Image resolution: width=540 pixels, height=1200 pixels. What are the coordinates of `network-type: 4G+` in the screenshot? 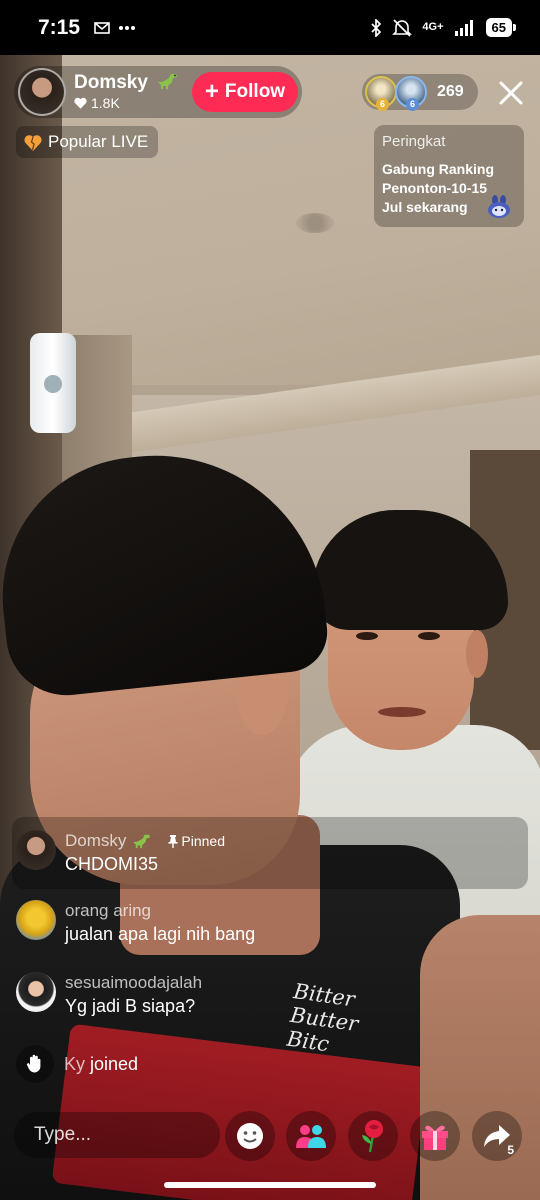 It's located at (433, 27).